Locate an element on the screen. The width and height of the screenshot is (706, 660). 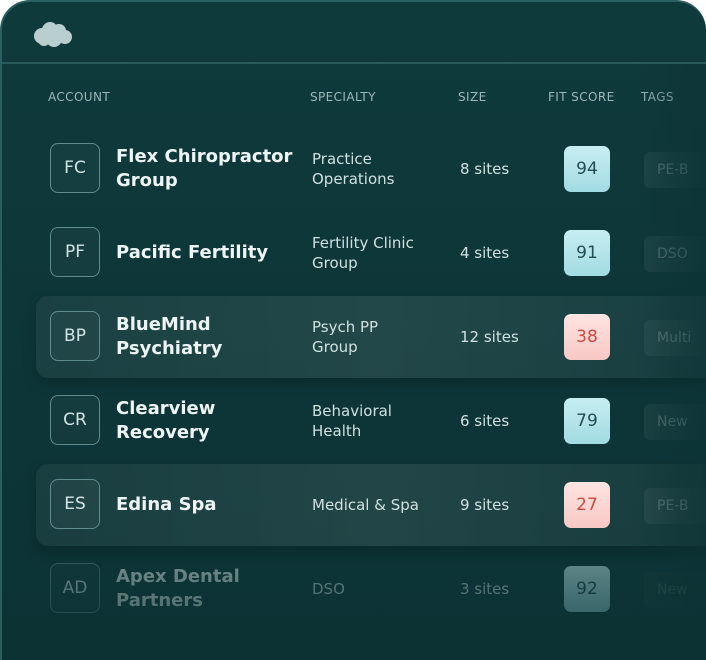
account-name: Pacific Fertility is located at coordinates (206, 253).